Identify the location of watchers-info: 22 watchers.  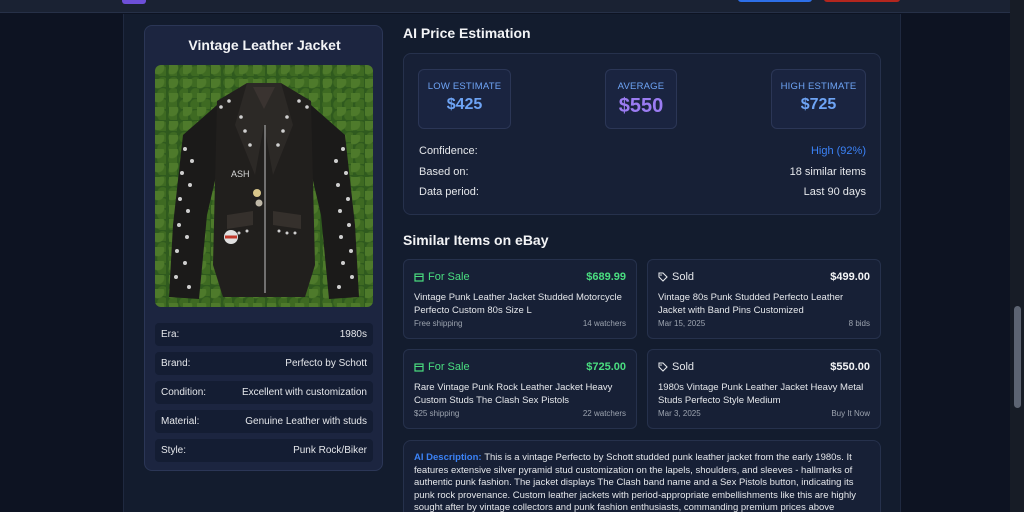
(604, 413).